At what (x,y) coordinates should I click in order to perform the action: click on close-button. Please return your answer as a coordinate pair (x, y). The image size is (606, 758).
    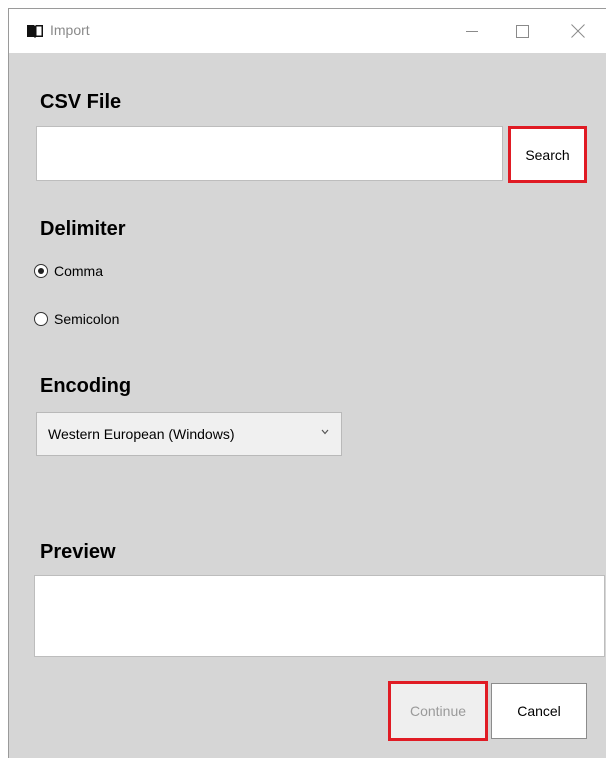
    Looking at the image, I should click on (578, 31).